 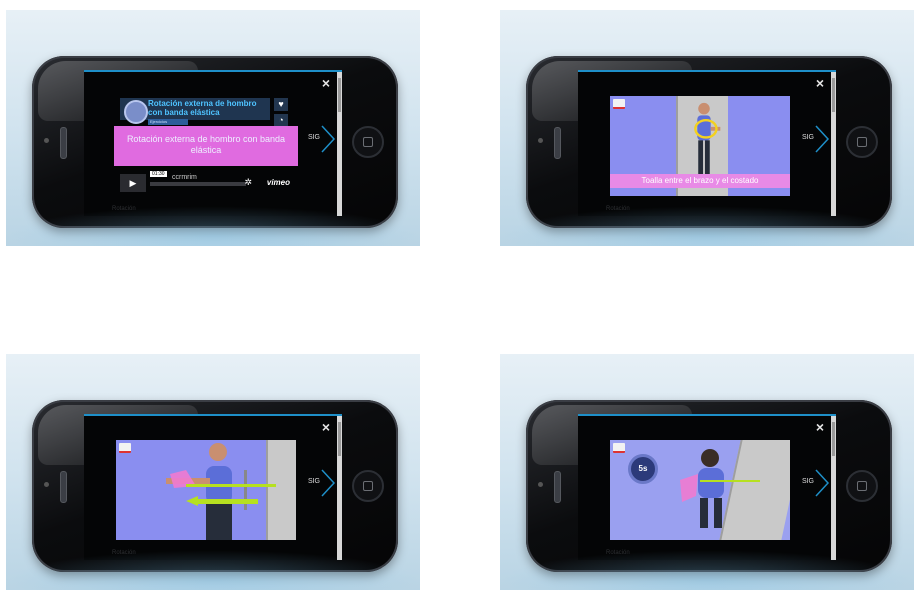 I want to click on phone-screen: × SIG Rotación, so click(x=213, y=487).